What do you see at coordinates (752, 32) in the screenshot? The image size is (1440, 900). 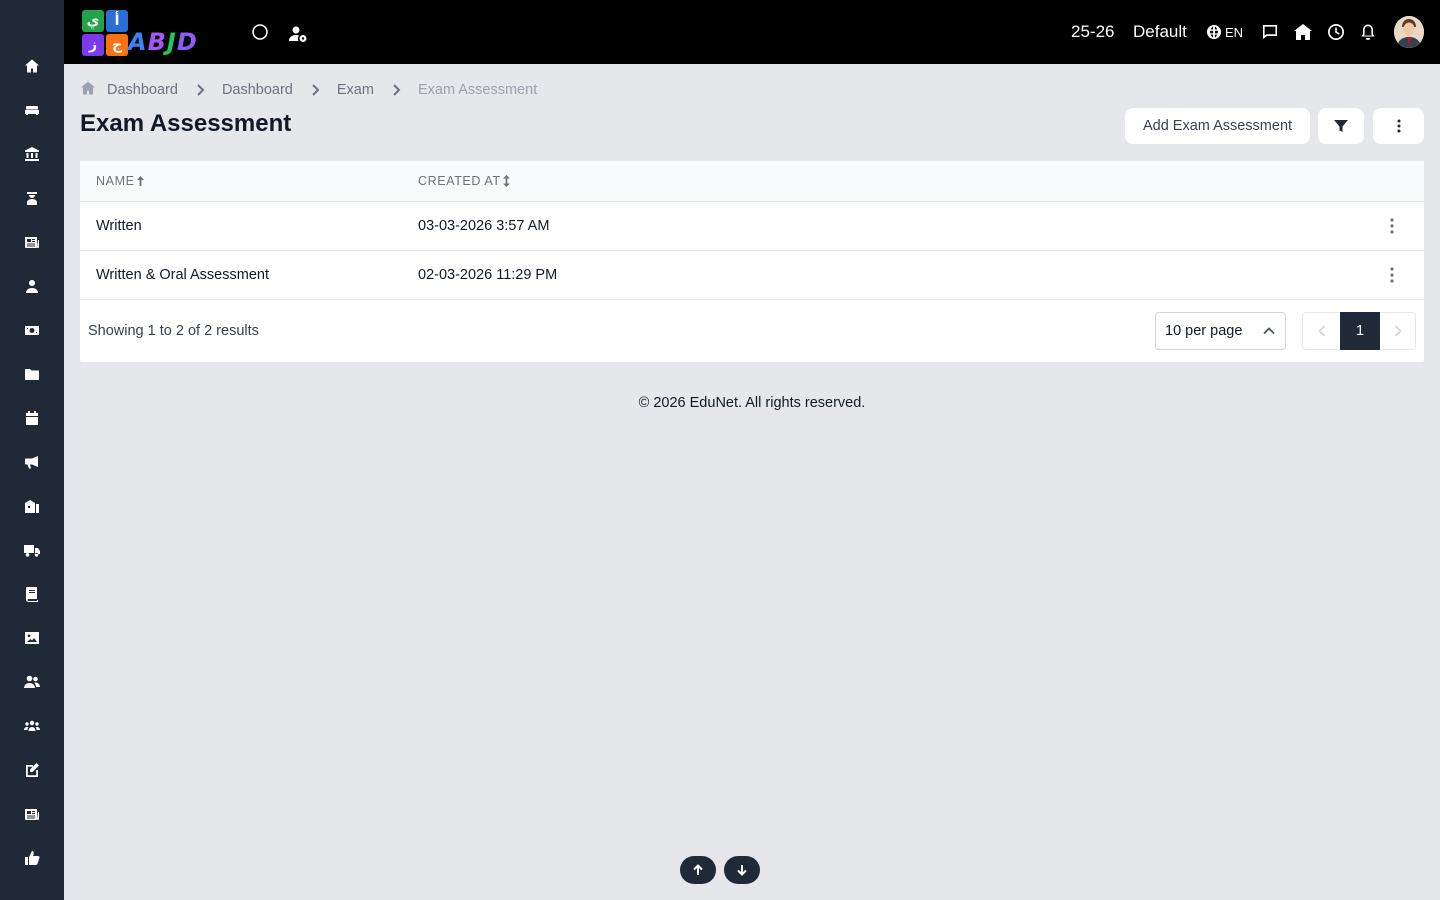 I see `topbar: ي أ ز ج ABJD 25-26 Default EN` at bounding box center [752, 32].